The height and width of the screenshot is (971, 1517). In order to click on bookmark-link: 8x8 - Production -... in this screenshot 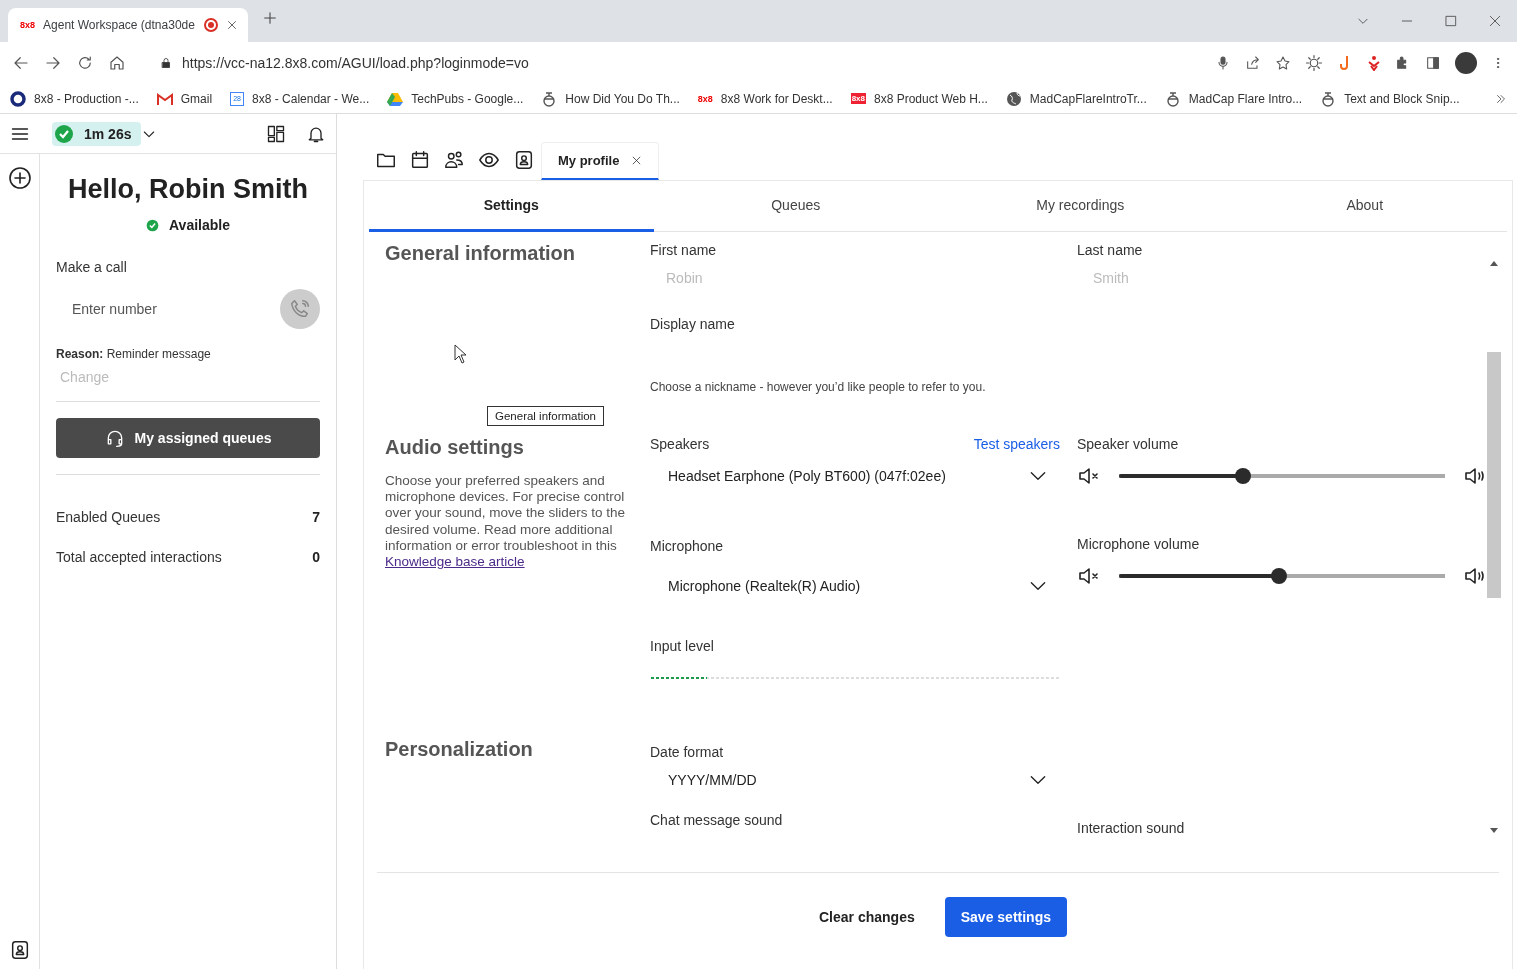, I will do `click(86, 98)`.